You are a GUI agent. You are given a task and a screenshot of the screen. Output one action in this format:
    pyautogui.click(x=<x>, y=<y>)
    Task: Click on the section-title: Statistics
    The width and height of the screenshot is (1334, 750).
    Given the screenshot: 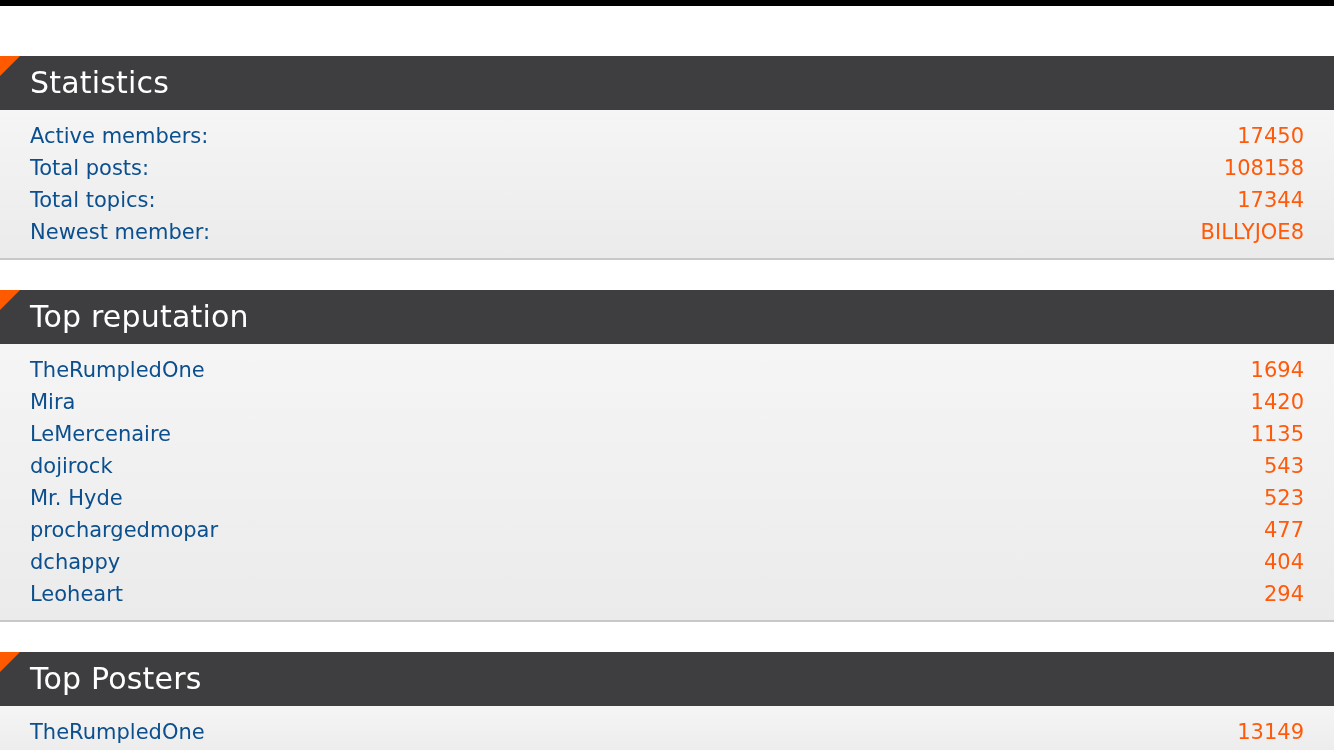 What is the action you would take?
    pyautogui.click(x=100, y=83)
    